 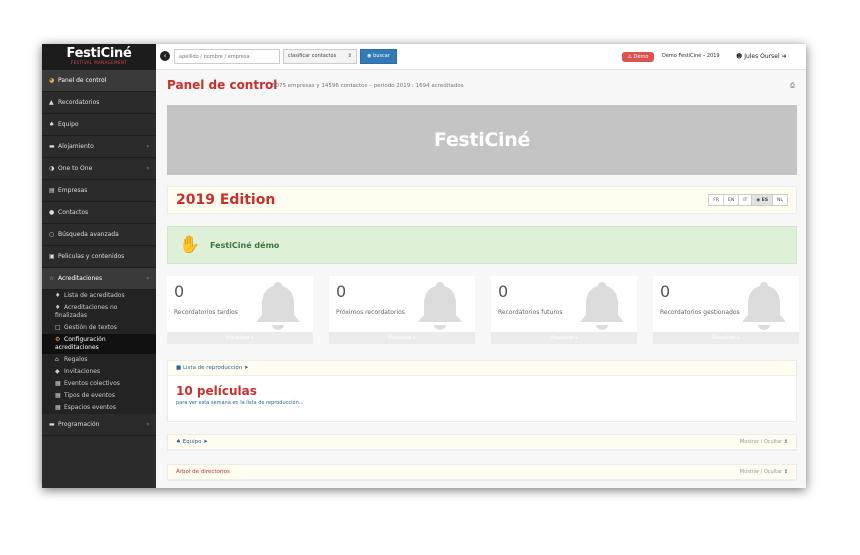 I want to click on ticket-icon: ◆, so click(x=57, y=371).